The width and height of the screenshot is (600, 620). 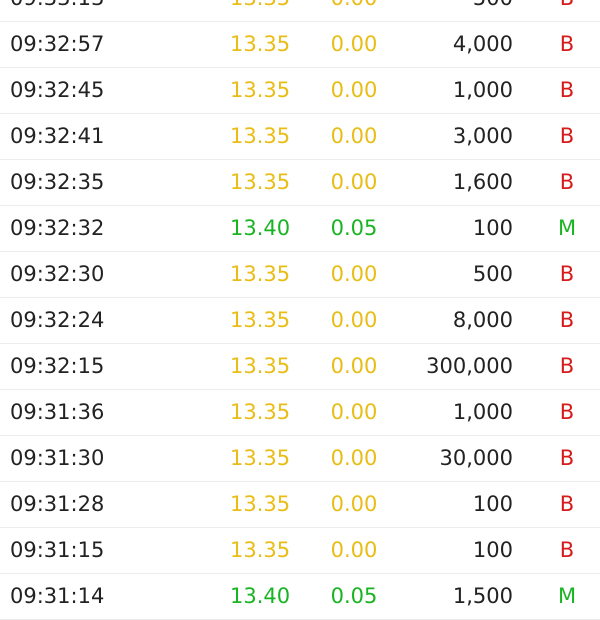 I want to click on trade-row: 09:32:30 13.35 0.00 500 B, so click(x=300, y=275).